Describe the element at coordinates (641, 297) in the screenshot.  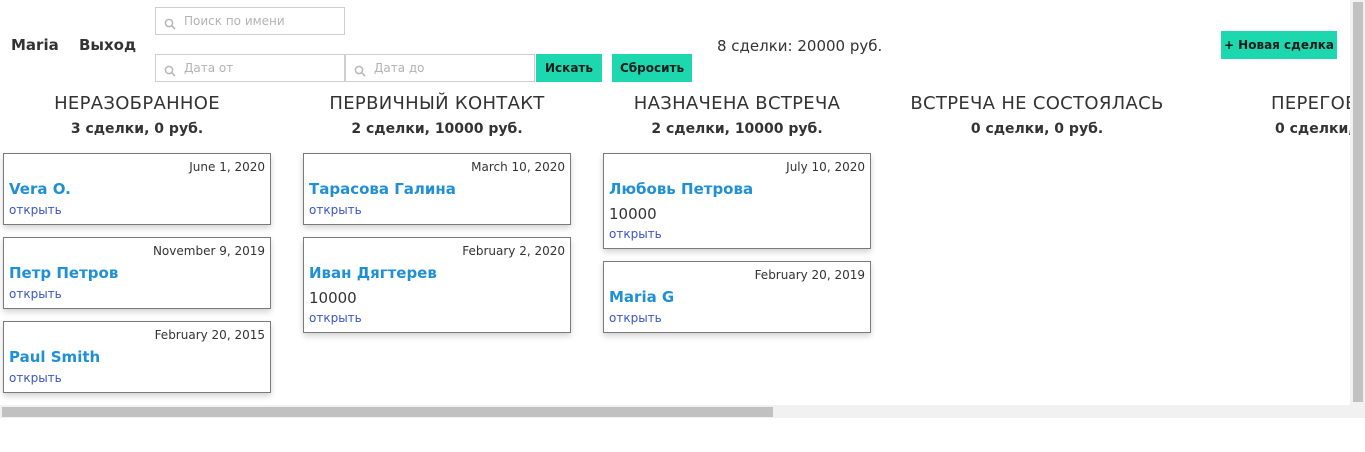
I see `deal-name: Maria G` at that location.